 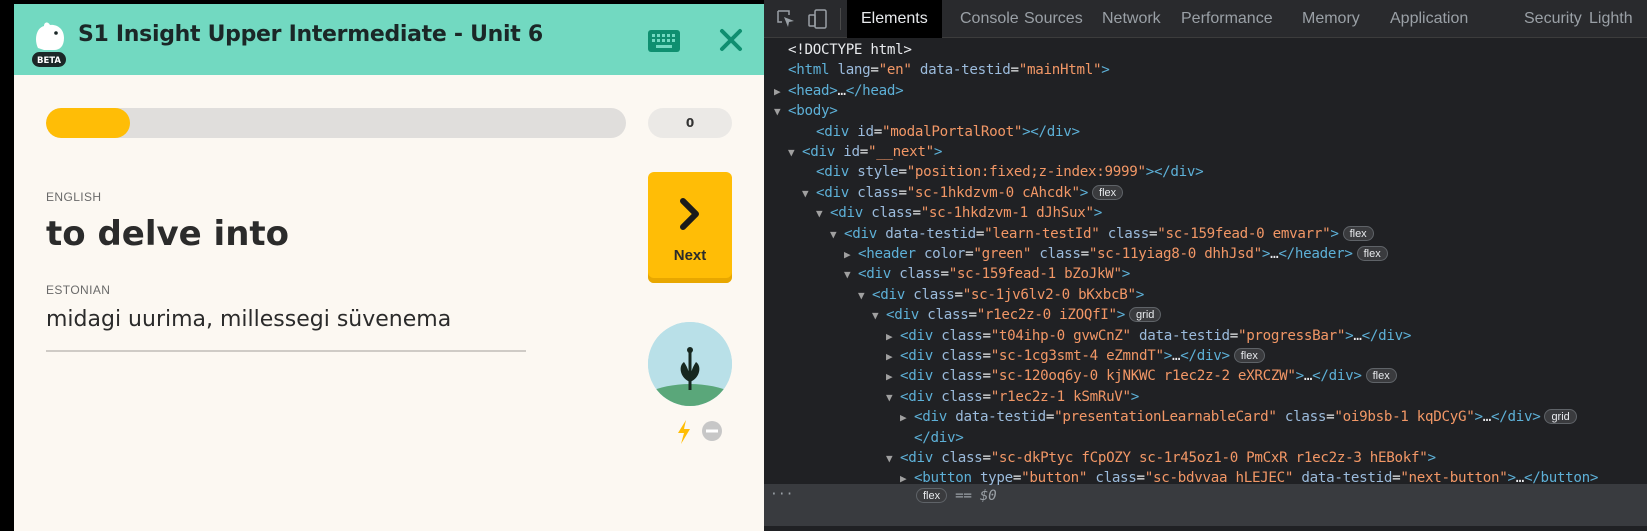 I want to click on dom-node-line: <html lang="en" data-testid="mainHtml">, so click(x=942, y=70).